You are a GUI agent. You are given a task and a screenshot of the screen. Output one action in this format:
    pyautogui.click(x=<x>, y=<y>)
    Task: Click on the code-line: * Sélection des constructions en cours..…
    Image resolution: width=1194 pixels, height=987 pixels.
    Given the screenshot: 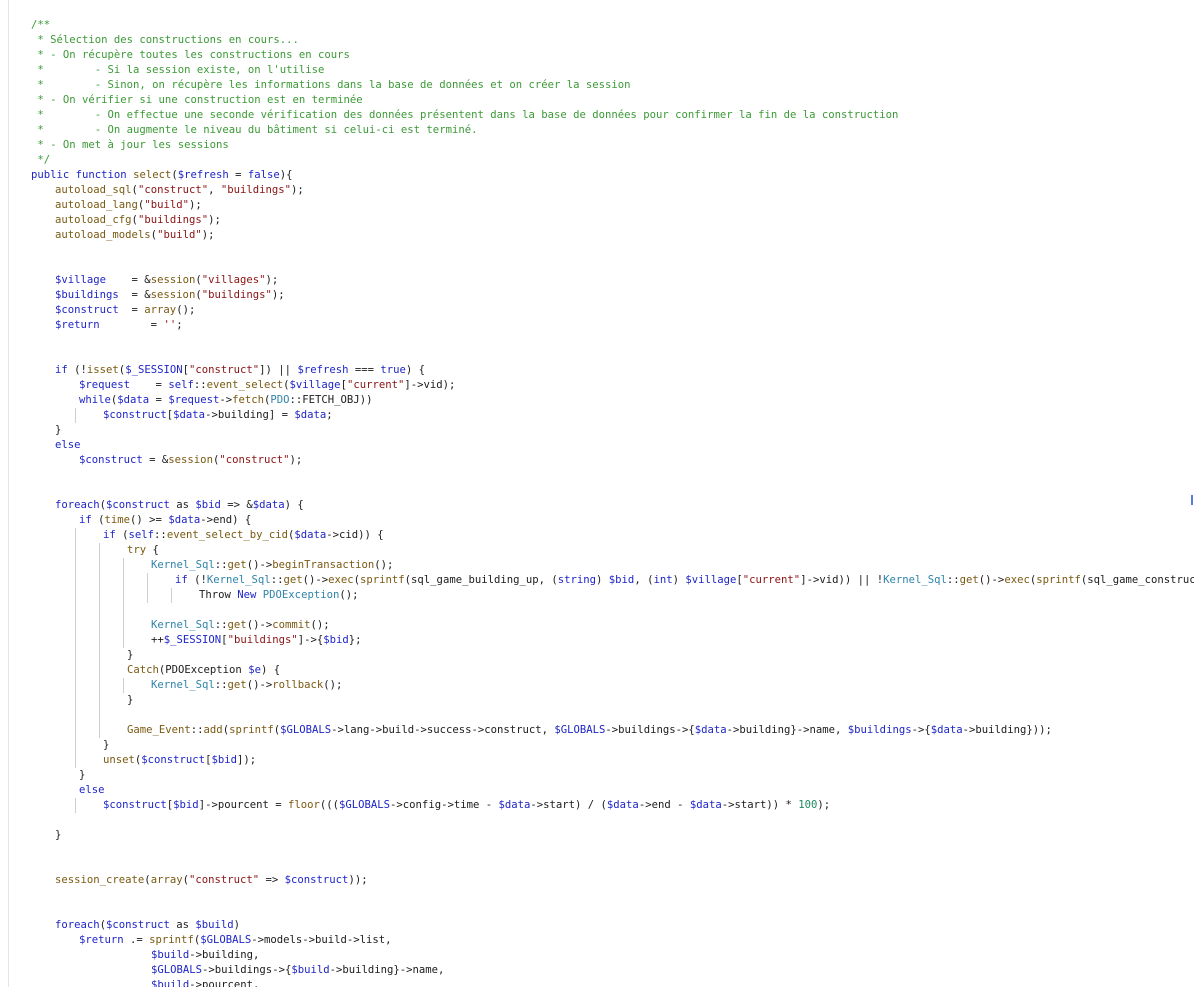 What is the action you would take?
    pyautogui.click(x=612, y=40)
    